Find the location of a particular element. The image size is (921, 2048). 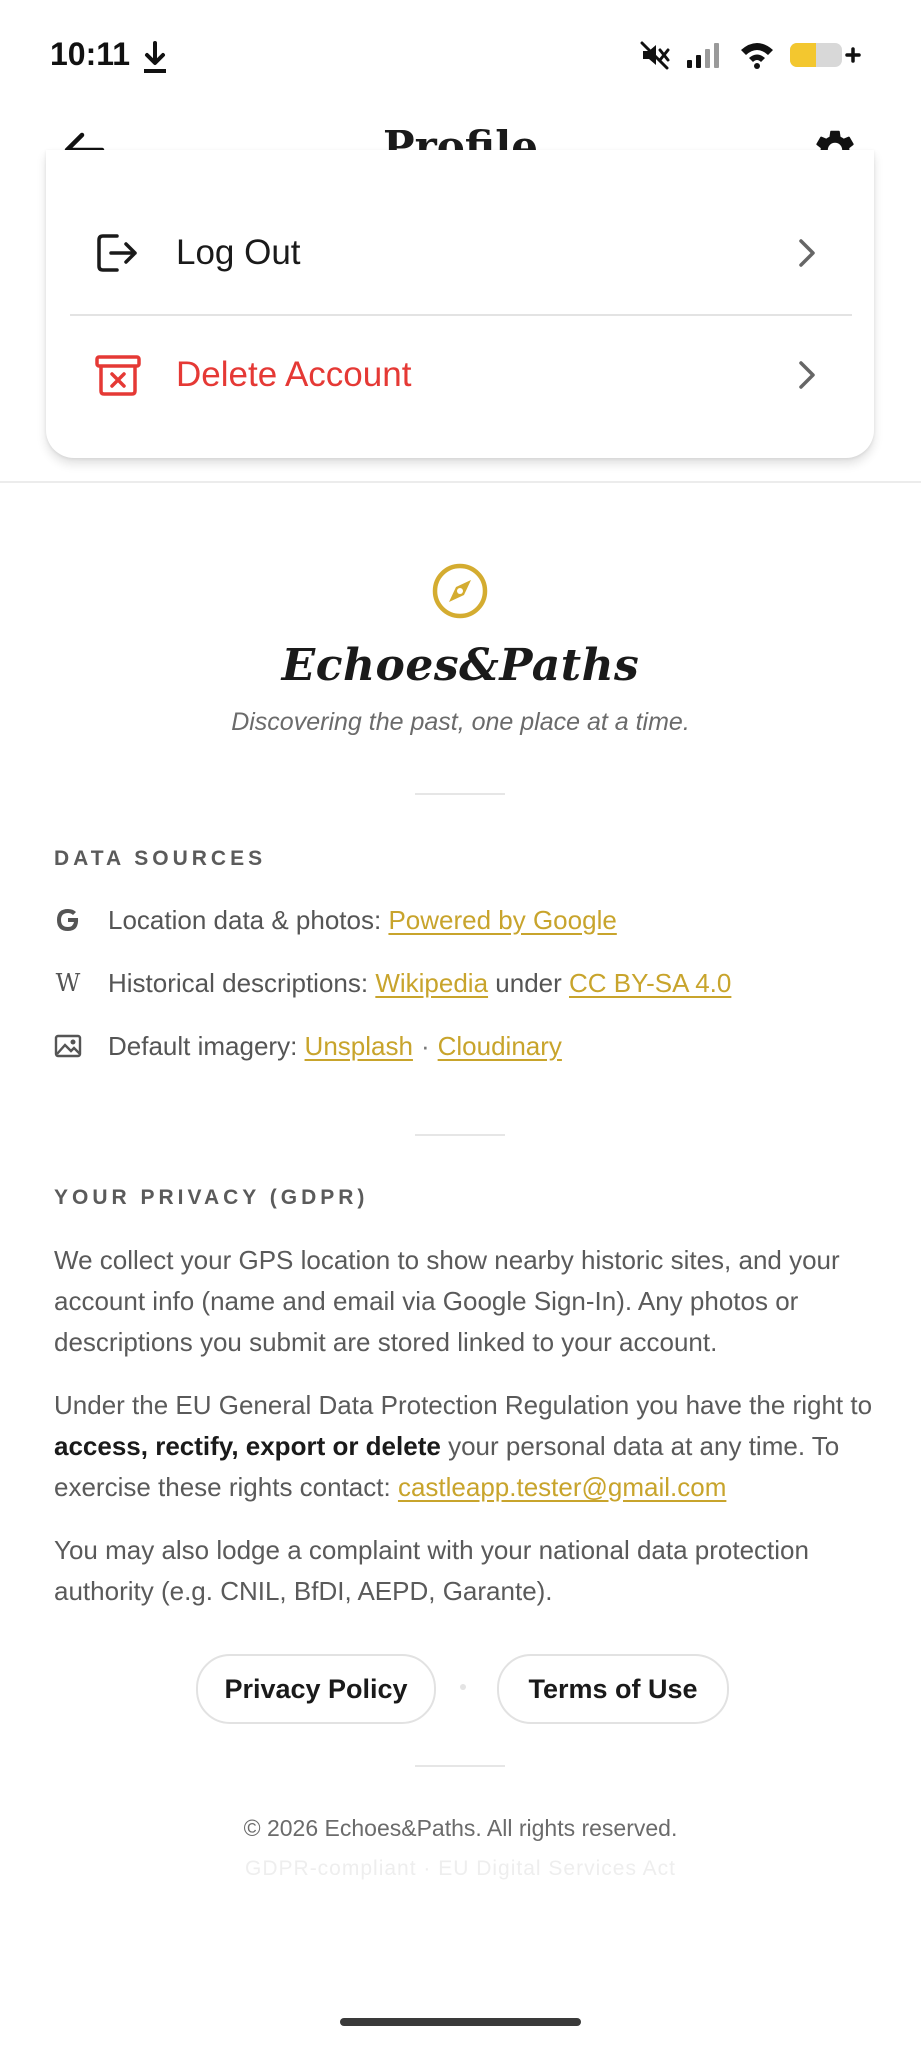

status-time: 10:11 is located at coordinates (90, 54).